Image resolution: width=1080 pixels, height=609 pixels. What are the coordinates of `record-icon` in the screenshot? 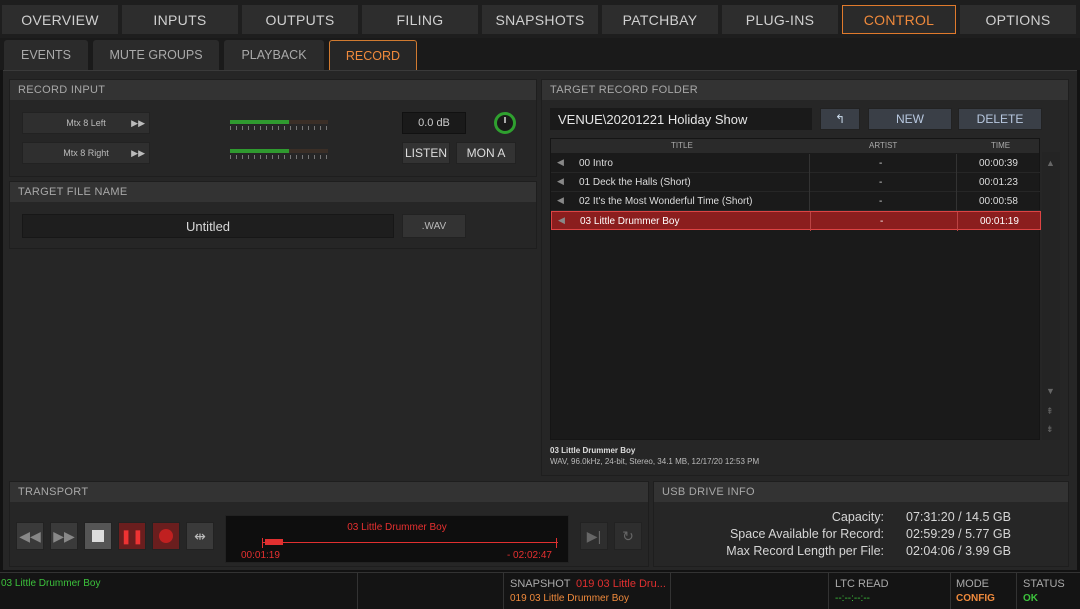 It's located at (166, 536).